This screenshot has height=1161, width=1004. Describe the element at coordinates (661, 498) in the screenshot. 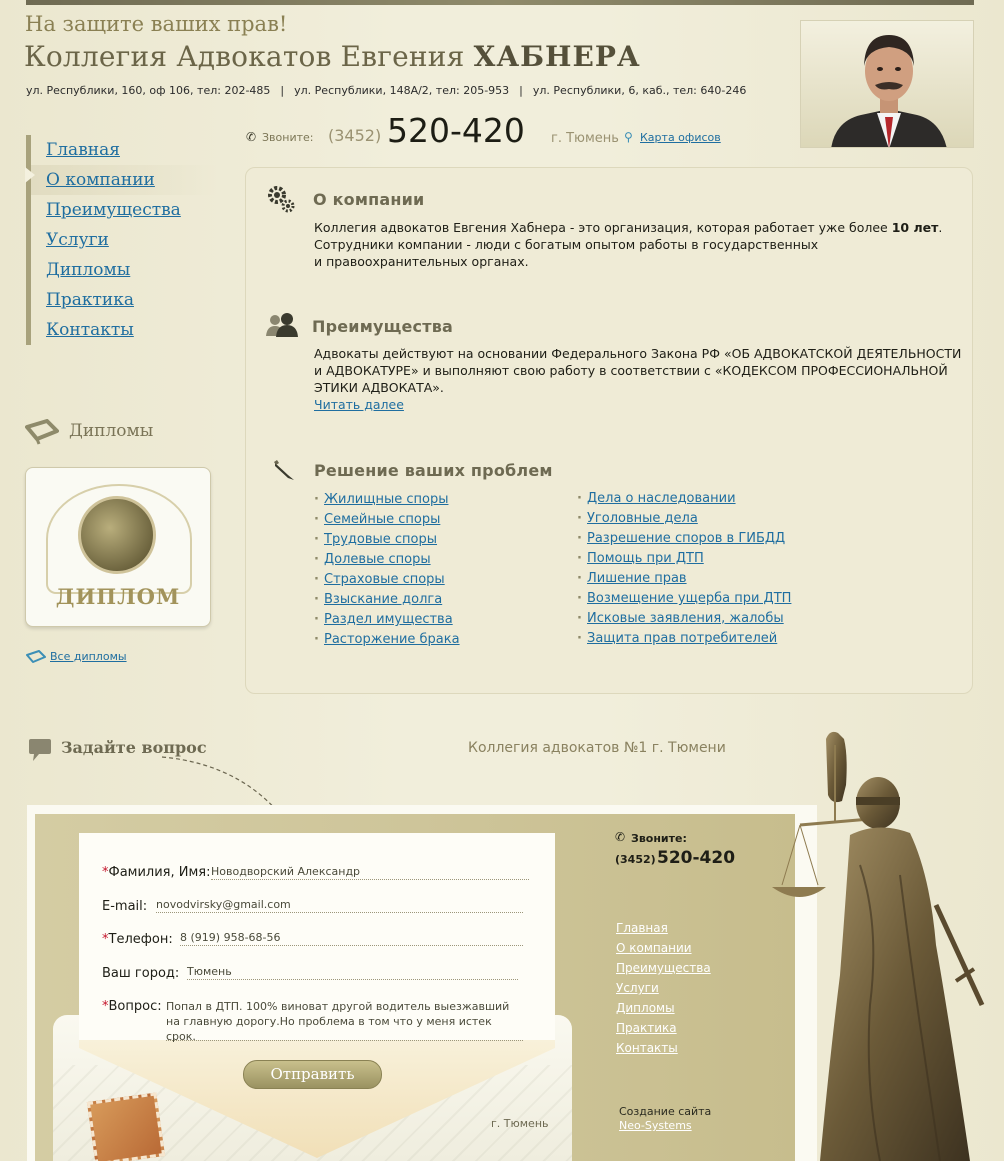

I see `problem-link: Дела о наследовании` at that location.